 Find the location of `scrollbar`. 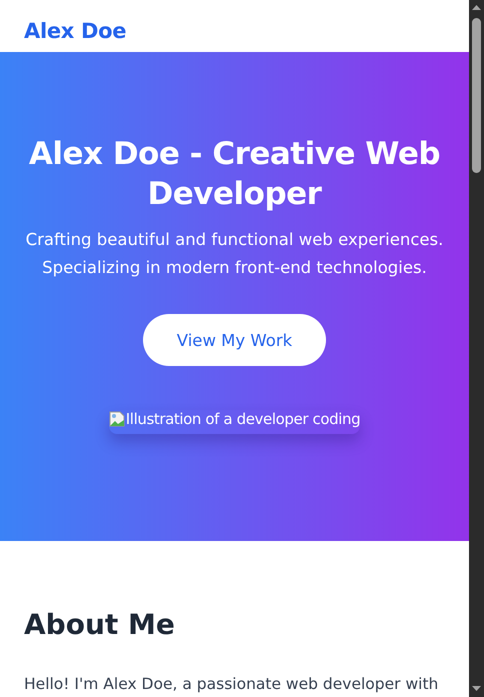

scrollbar is located at coordinates (476, 348).